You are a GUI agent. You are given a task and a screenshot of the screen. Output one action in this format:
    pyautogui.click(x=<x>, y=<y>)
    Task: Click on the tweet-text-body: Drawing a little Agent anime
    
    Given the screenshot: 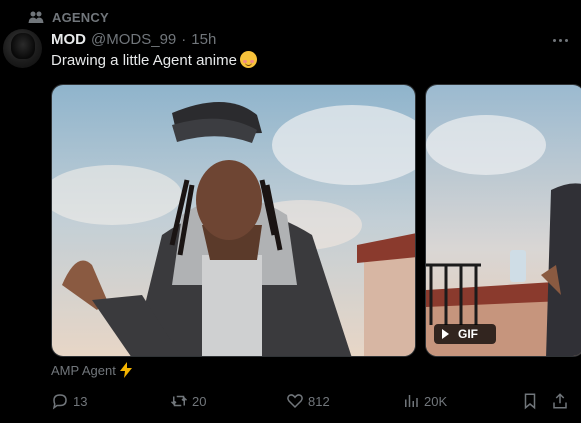 What is the action you would take?
    pyautogui.click(x=144, y=60)
    